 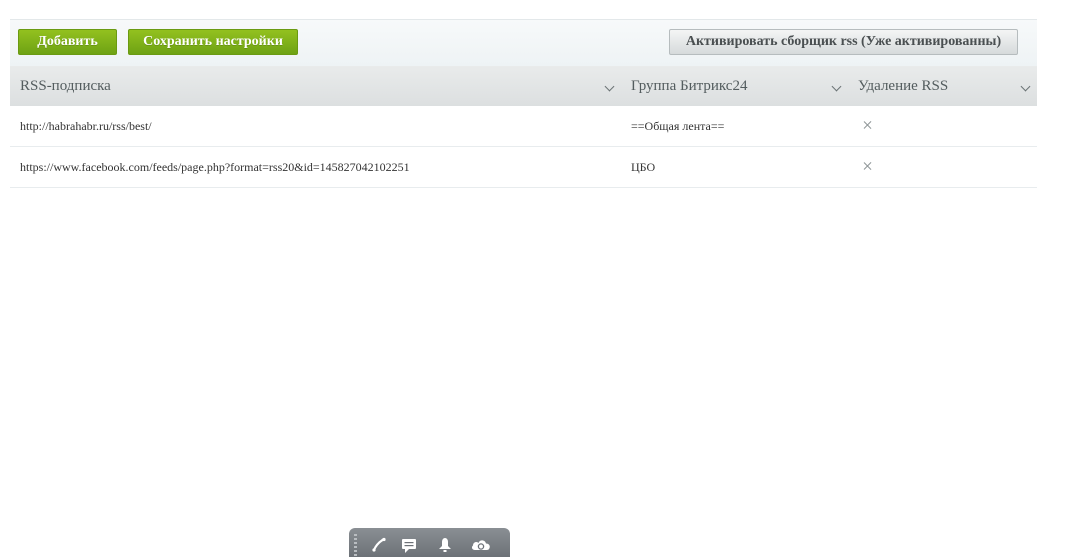 I want to click on save-settings-button: Сохранить настройки, so click(x=213, y=42).